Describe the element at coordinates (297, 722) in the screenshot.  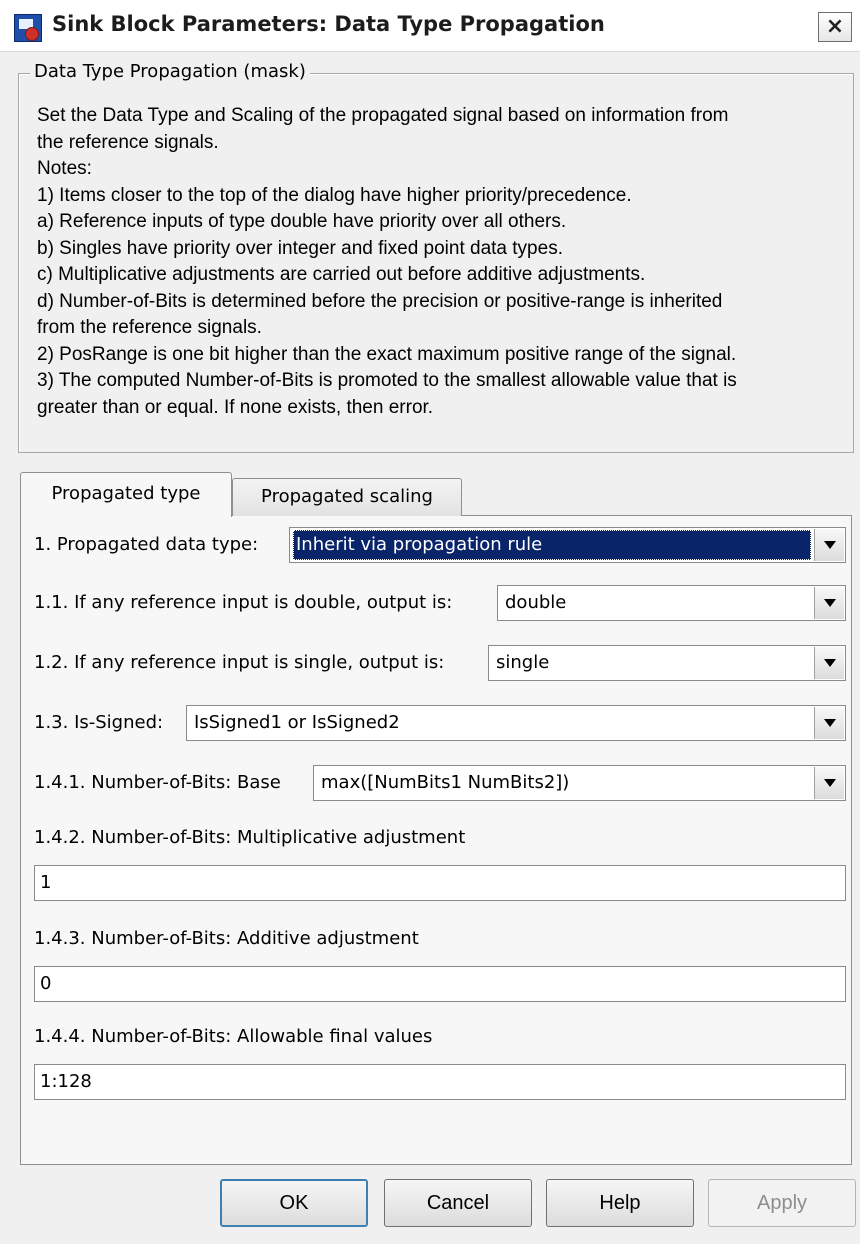
I see `is-signed-value: IsSigned1 or IsSigned2` at that location.